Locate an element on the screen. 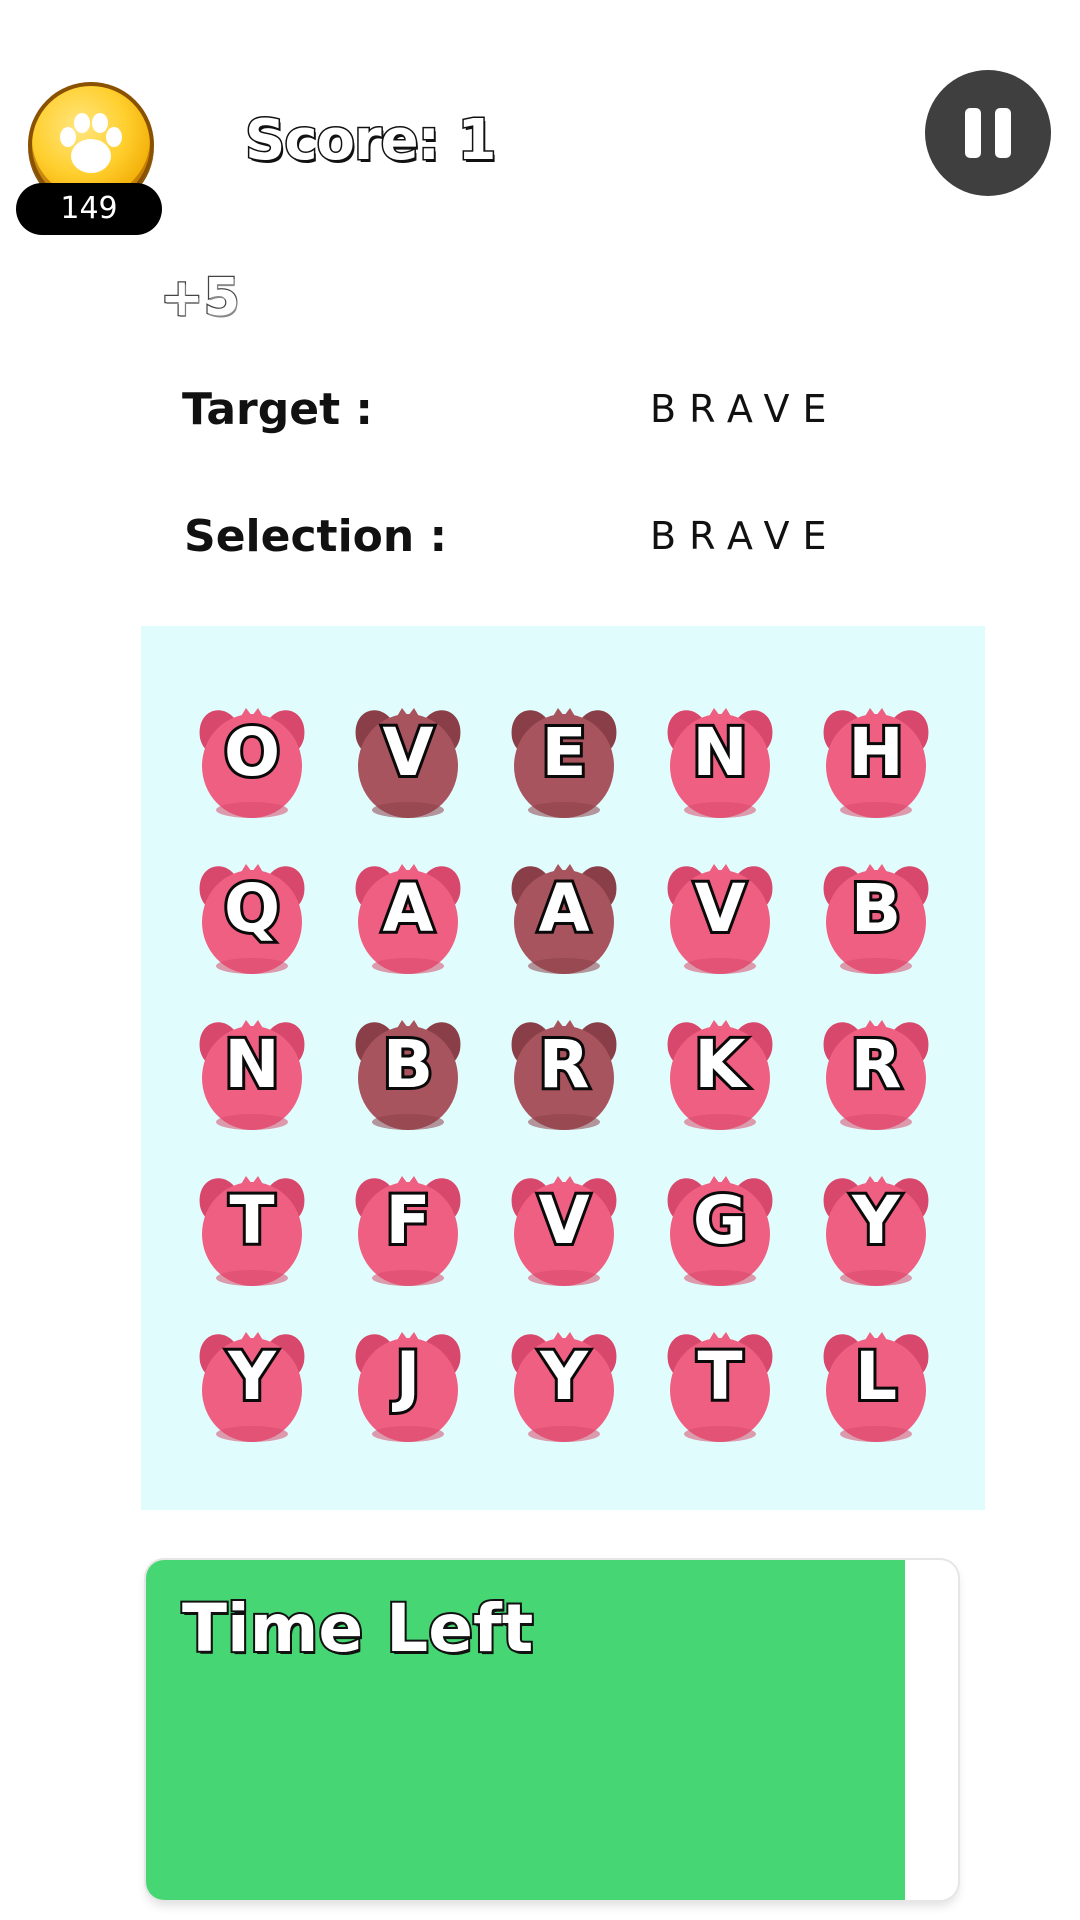 This screenshot has width=1080, height=1920. letter-tile: H is located at coordinates (876, 760).